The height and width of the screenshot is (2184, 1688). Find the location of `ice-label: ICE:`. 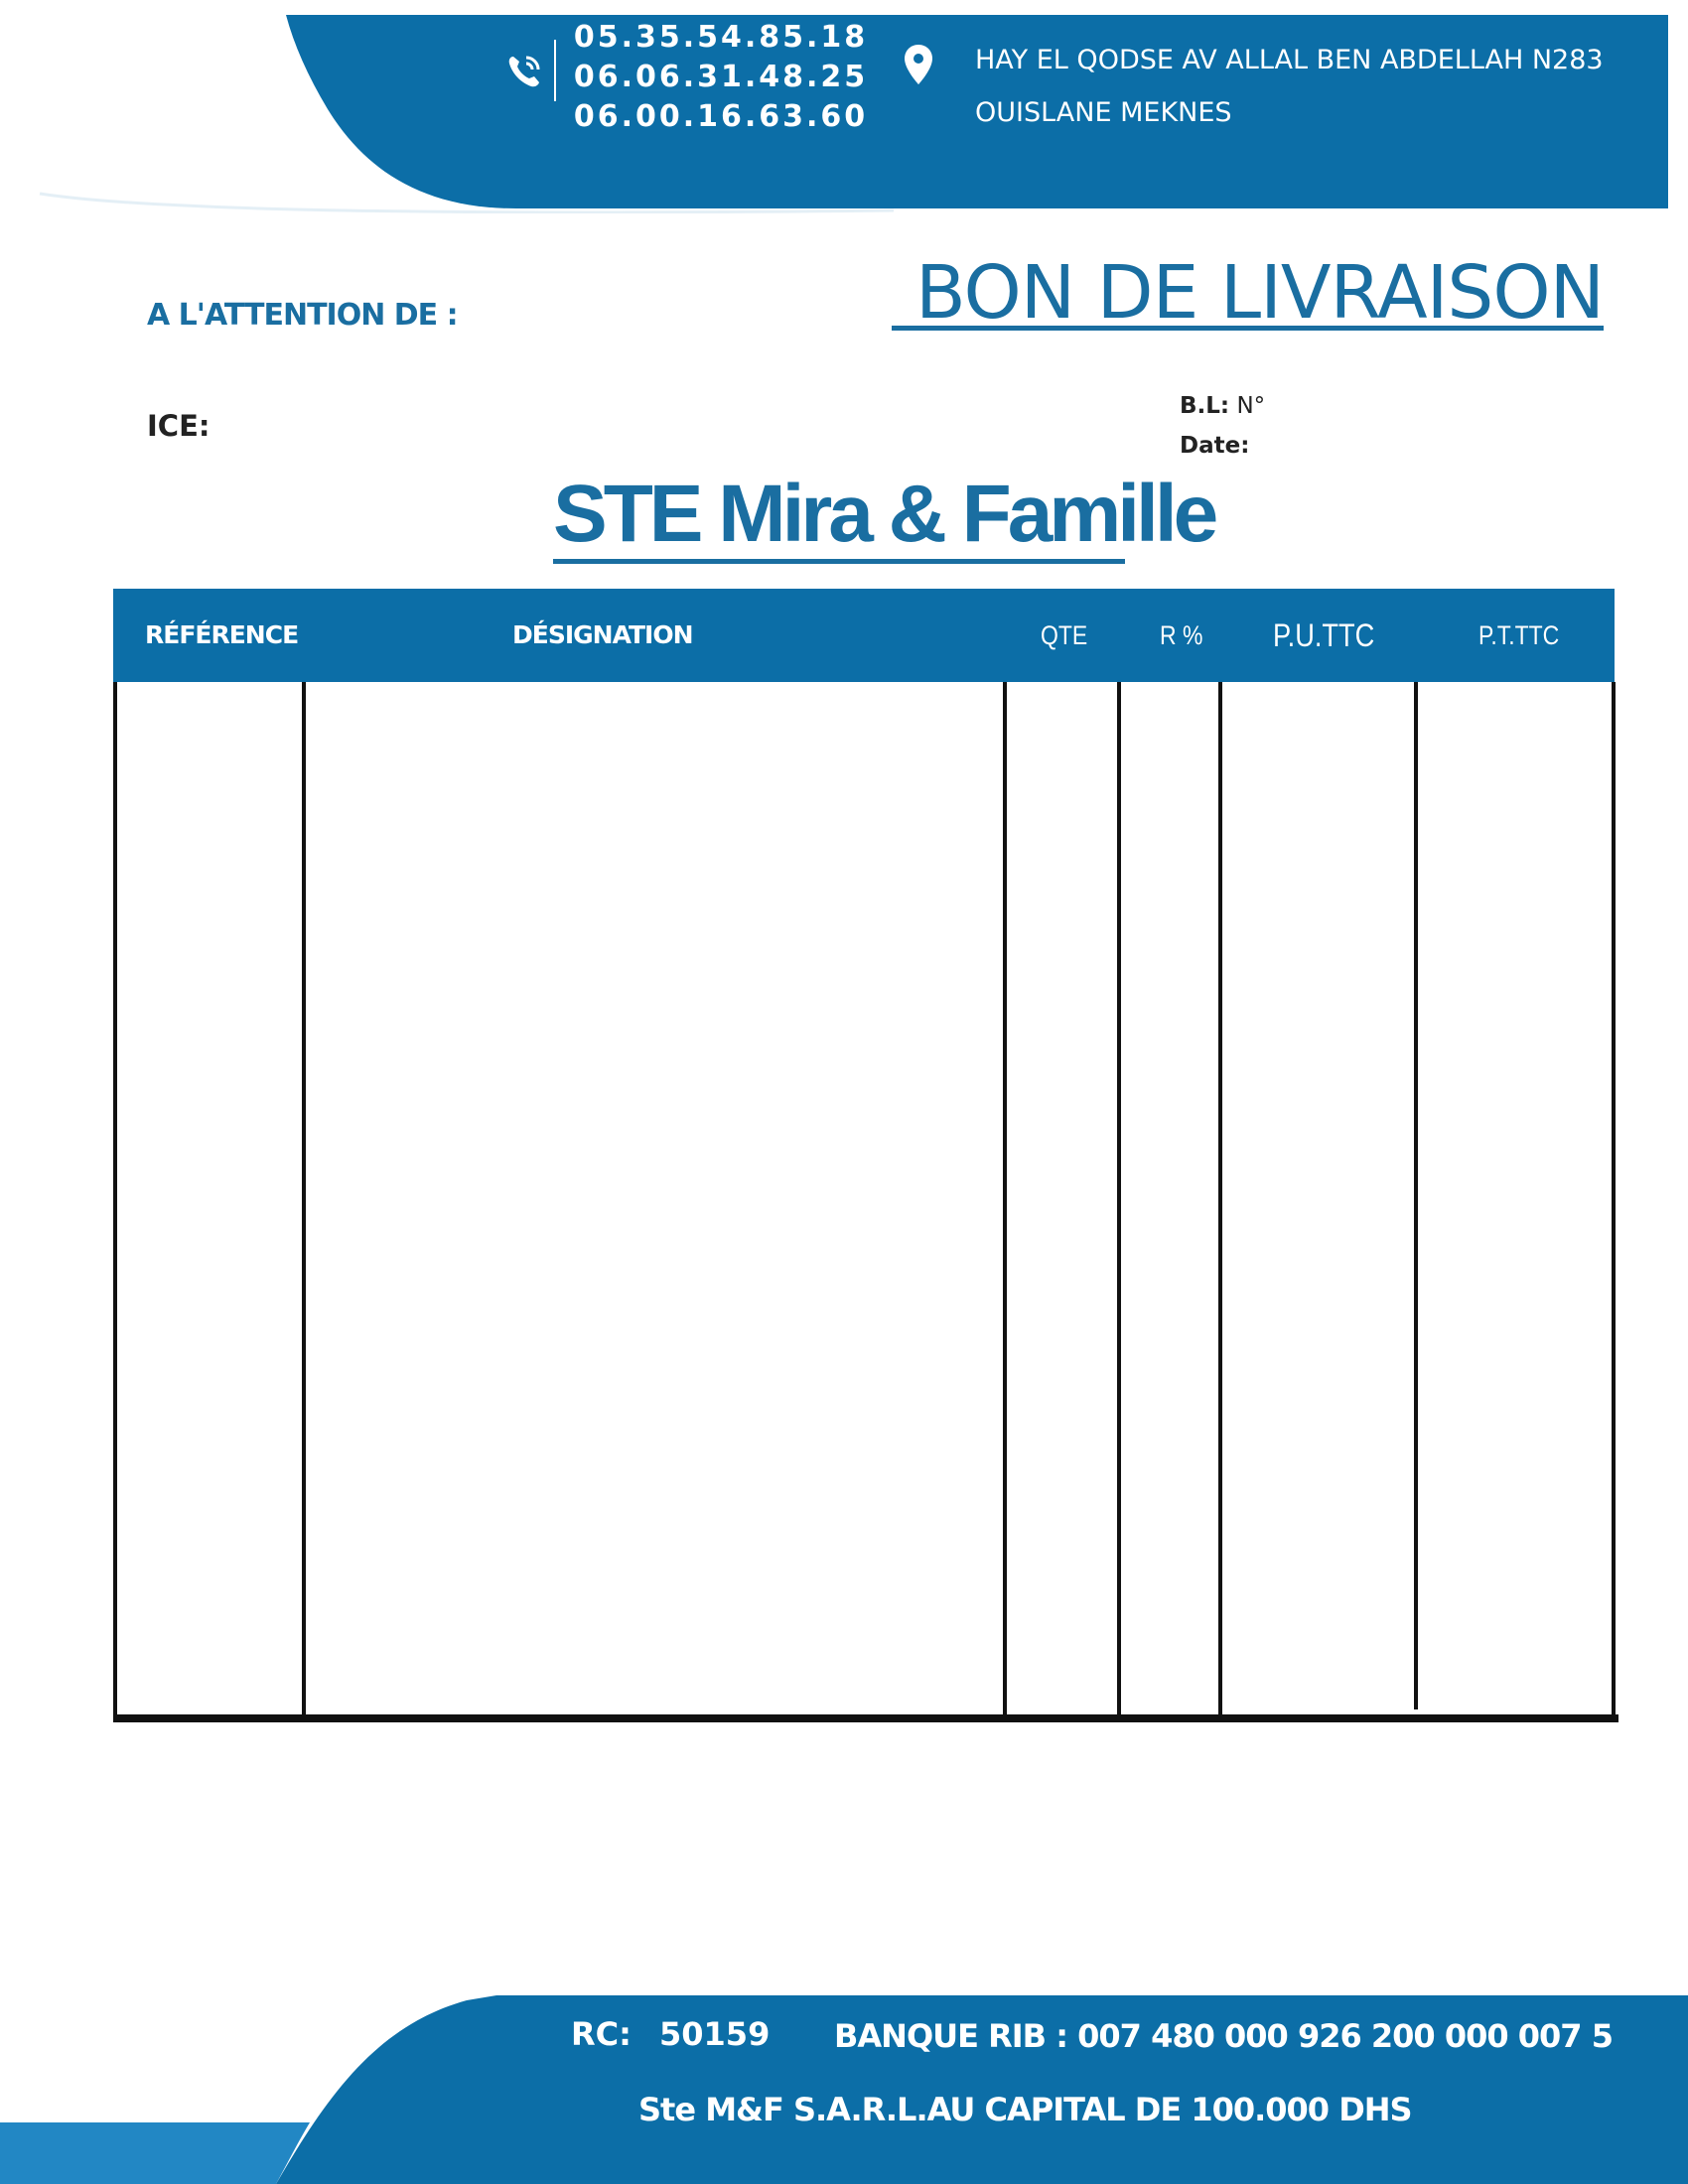

ice-label: ICE: is located at coordinates (179, 426).